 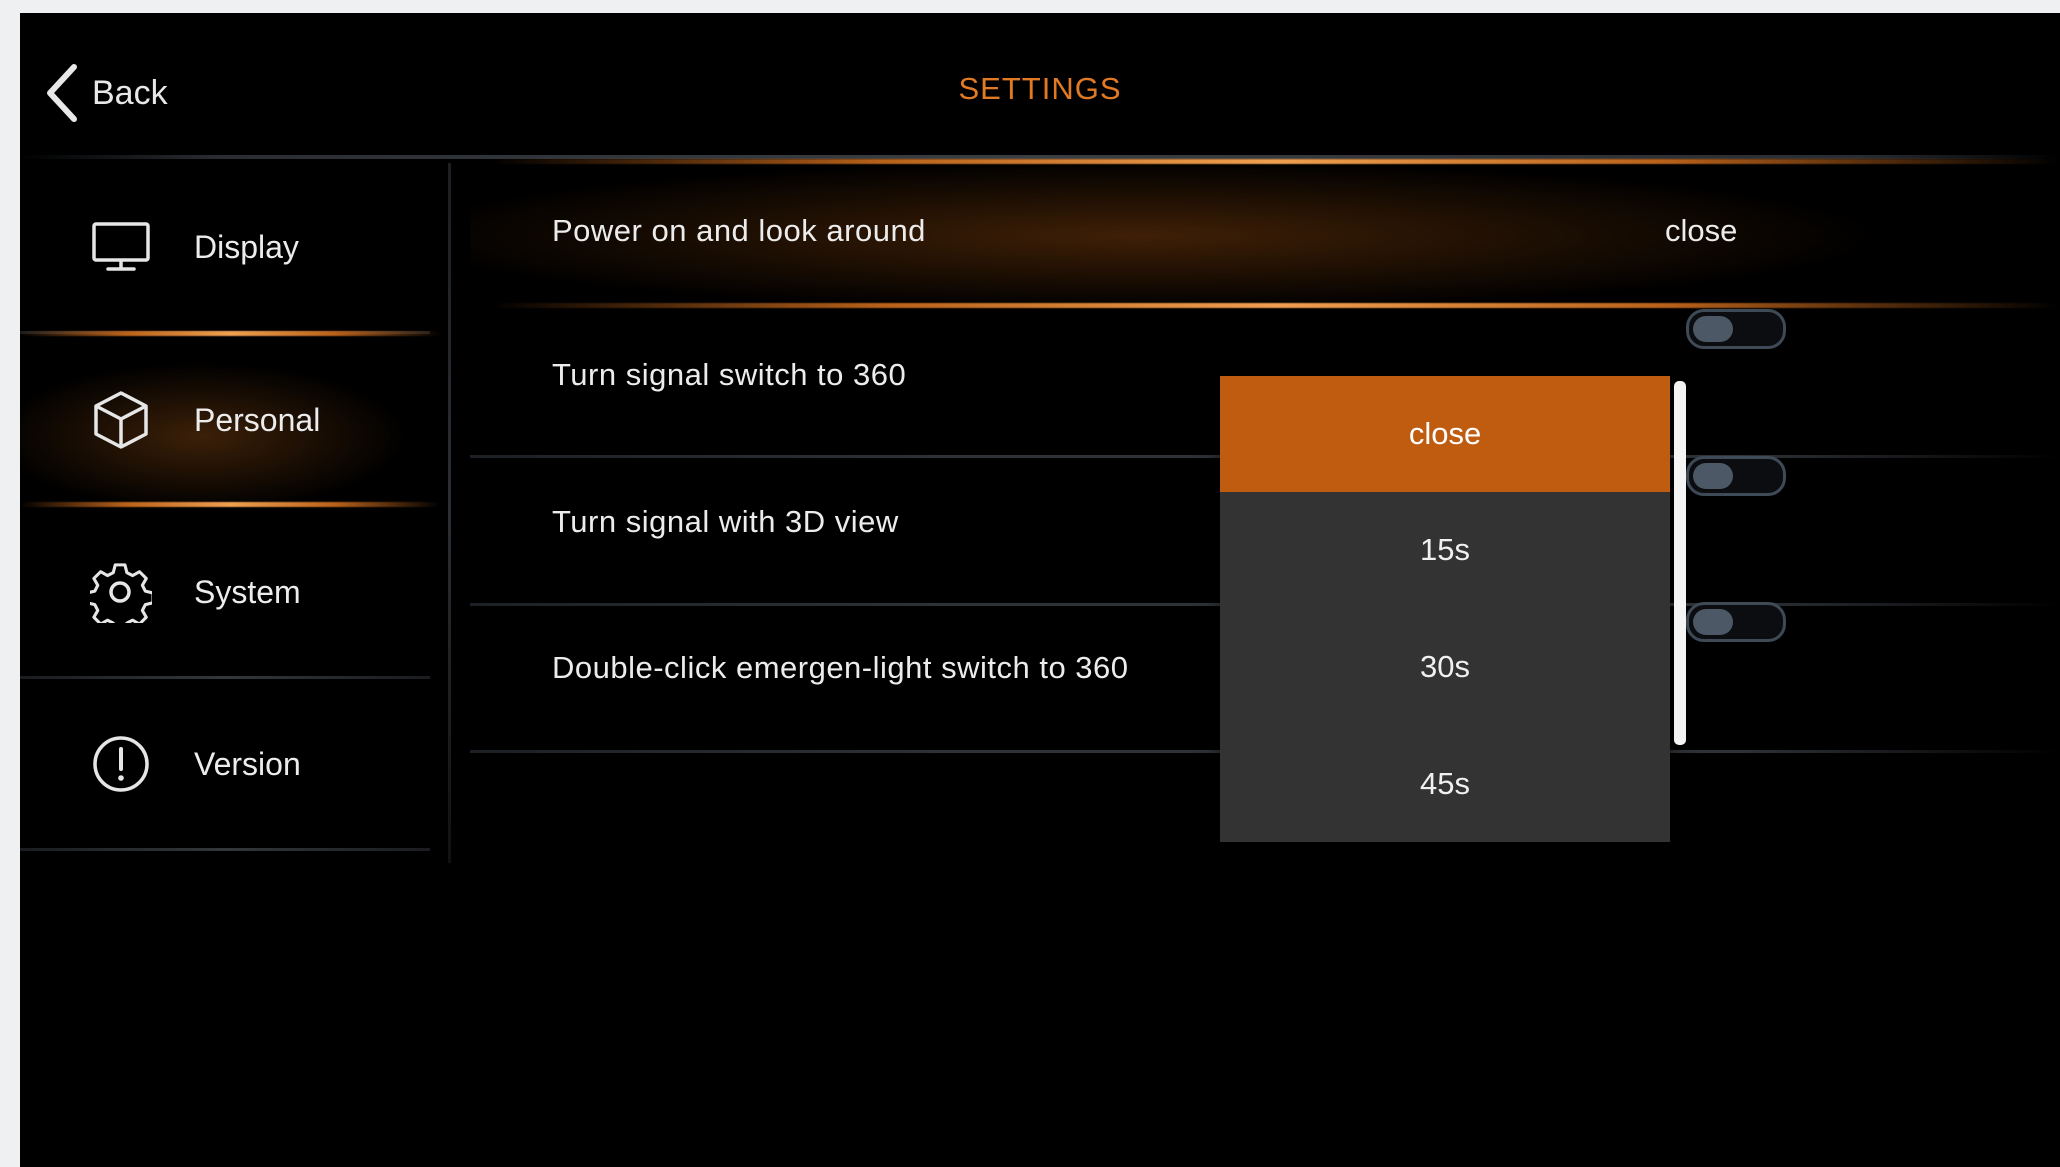 I want to click on turn-signal-3d-toggle, so click(x=1736, y=476).